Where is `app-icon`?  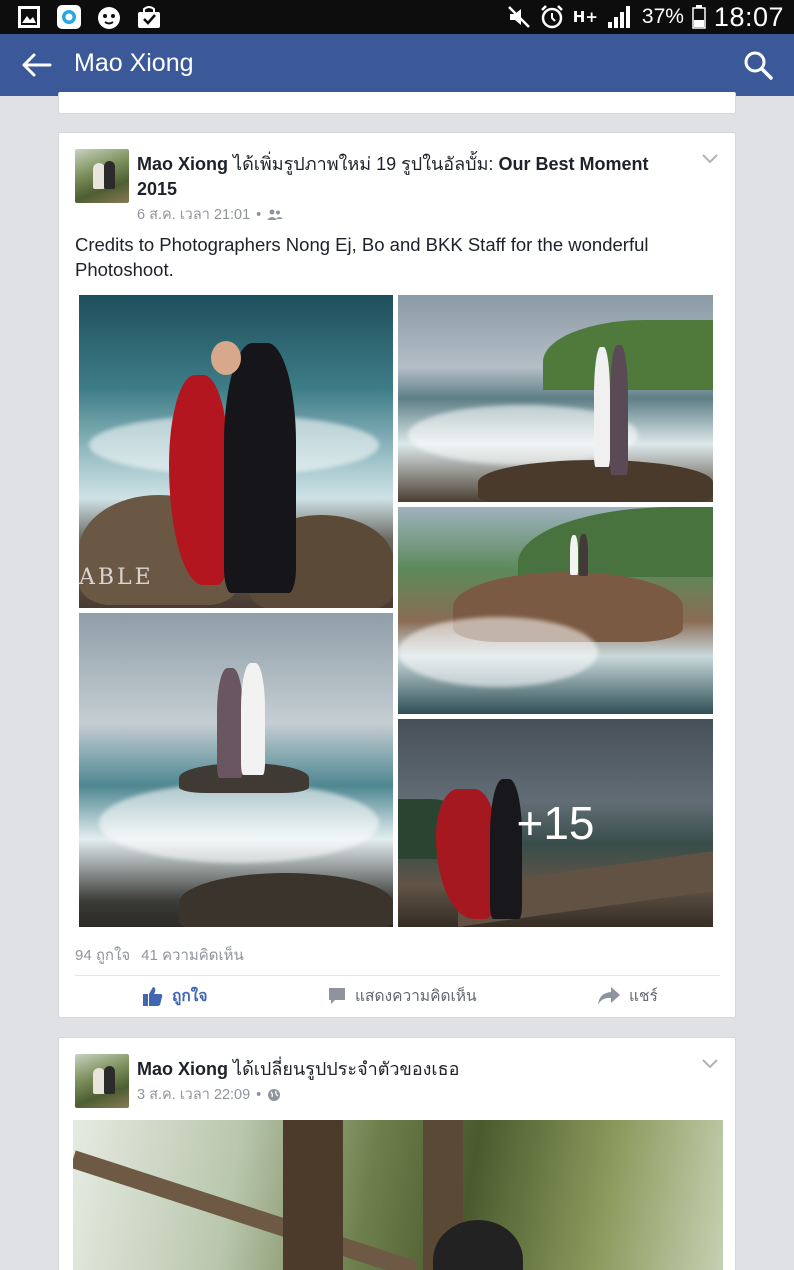
app-icon is located at coordinates (69, 17).